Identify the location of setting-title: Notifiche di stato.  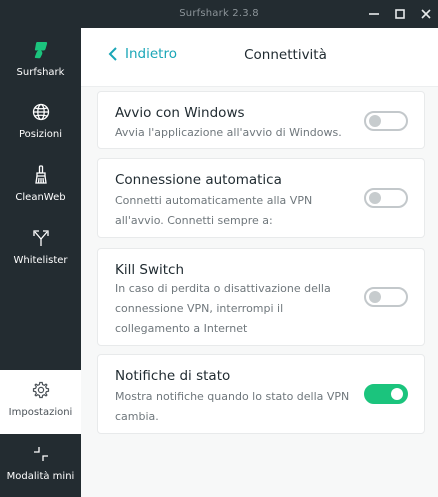
(173, 376).